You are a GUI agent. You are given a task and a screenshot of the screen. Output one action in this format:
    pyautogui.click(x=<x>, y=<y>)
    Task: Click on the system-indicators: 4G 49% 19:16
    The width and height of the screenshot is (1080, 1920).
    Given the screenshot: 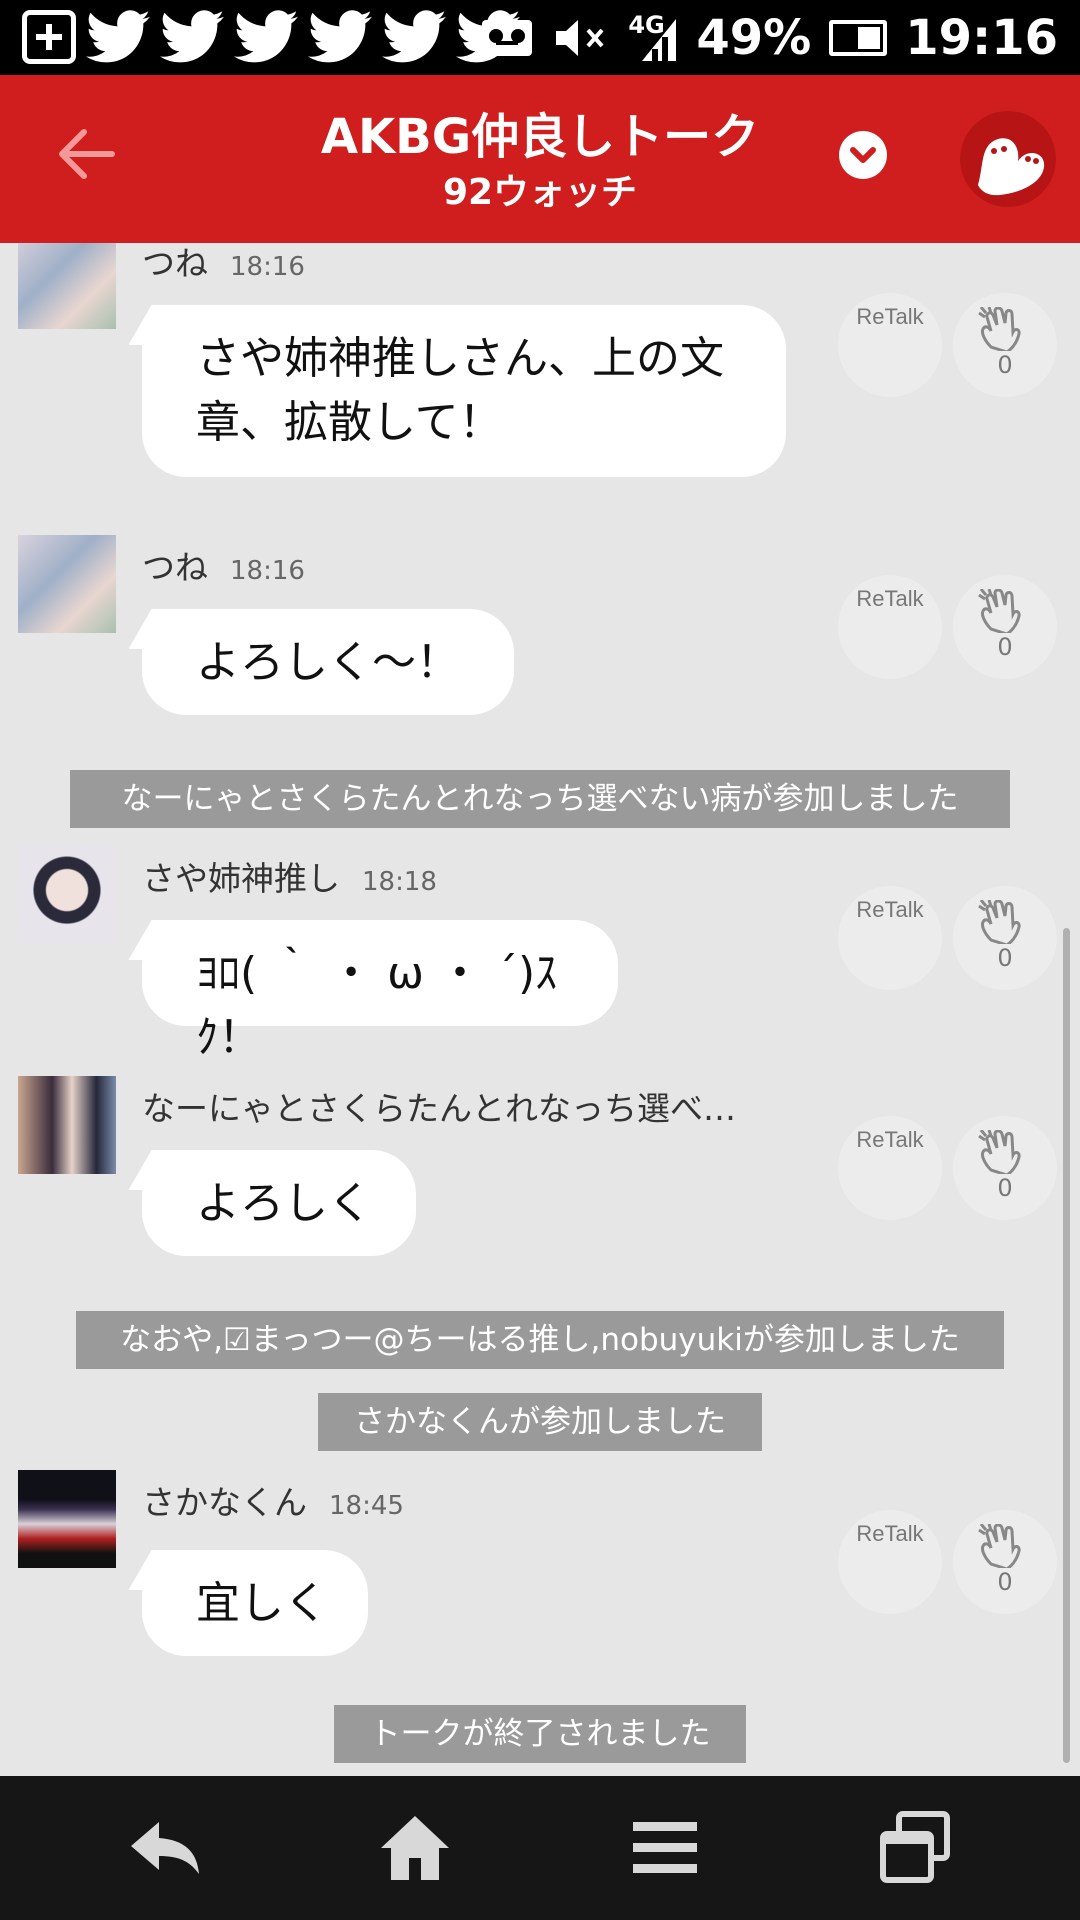 What is the action you would take?
    pyautogui.click(x=769, y=37)
    